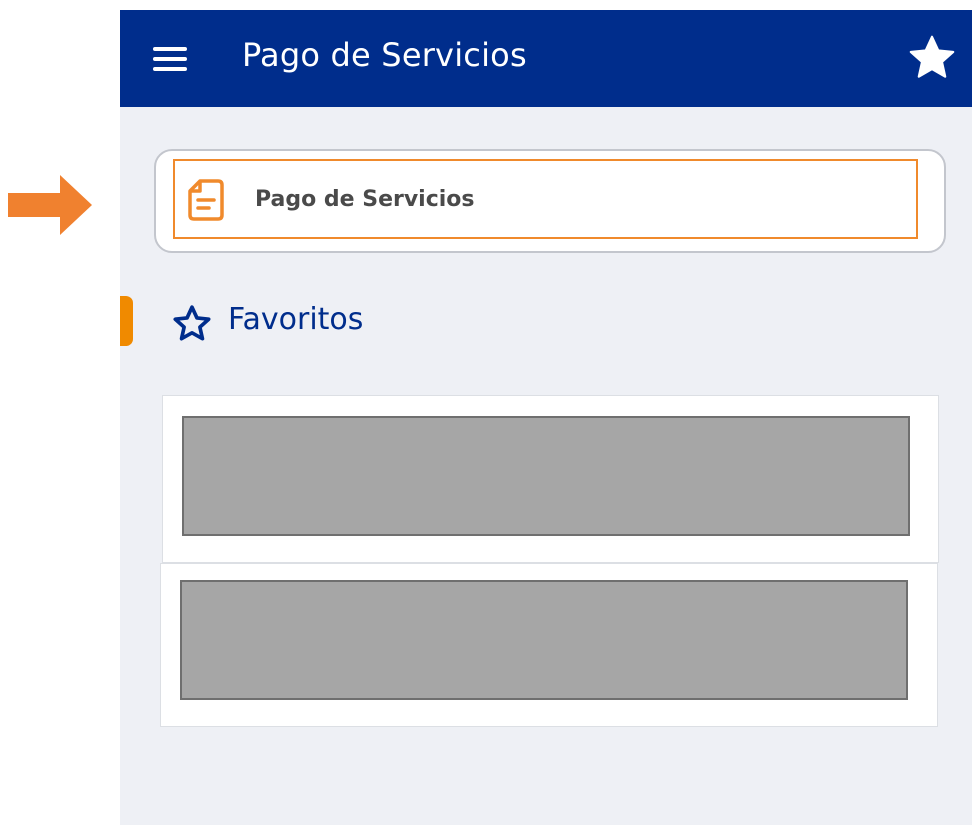  I want to click on hamburger-menu-icon, so click(170, 59).